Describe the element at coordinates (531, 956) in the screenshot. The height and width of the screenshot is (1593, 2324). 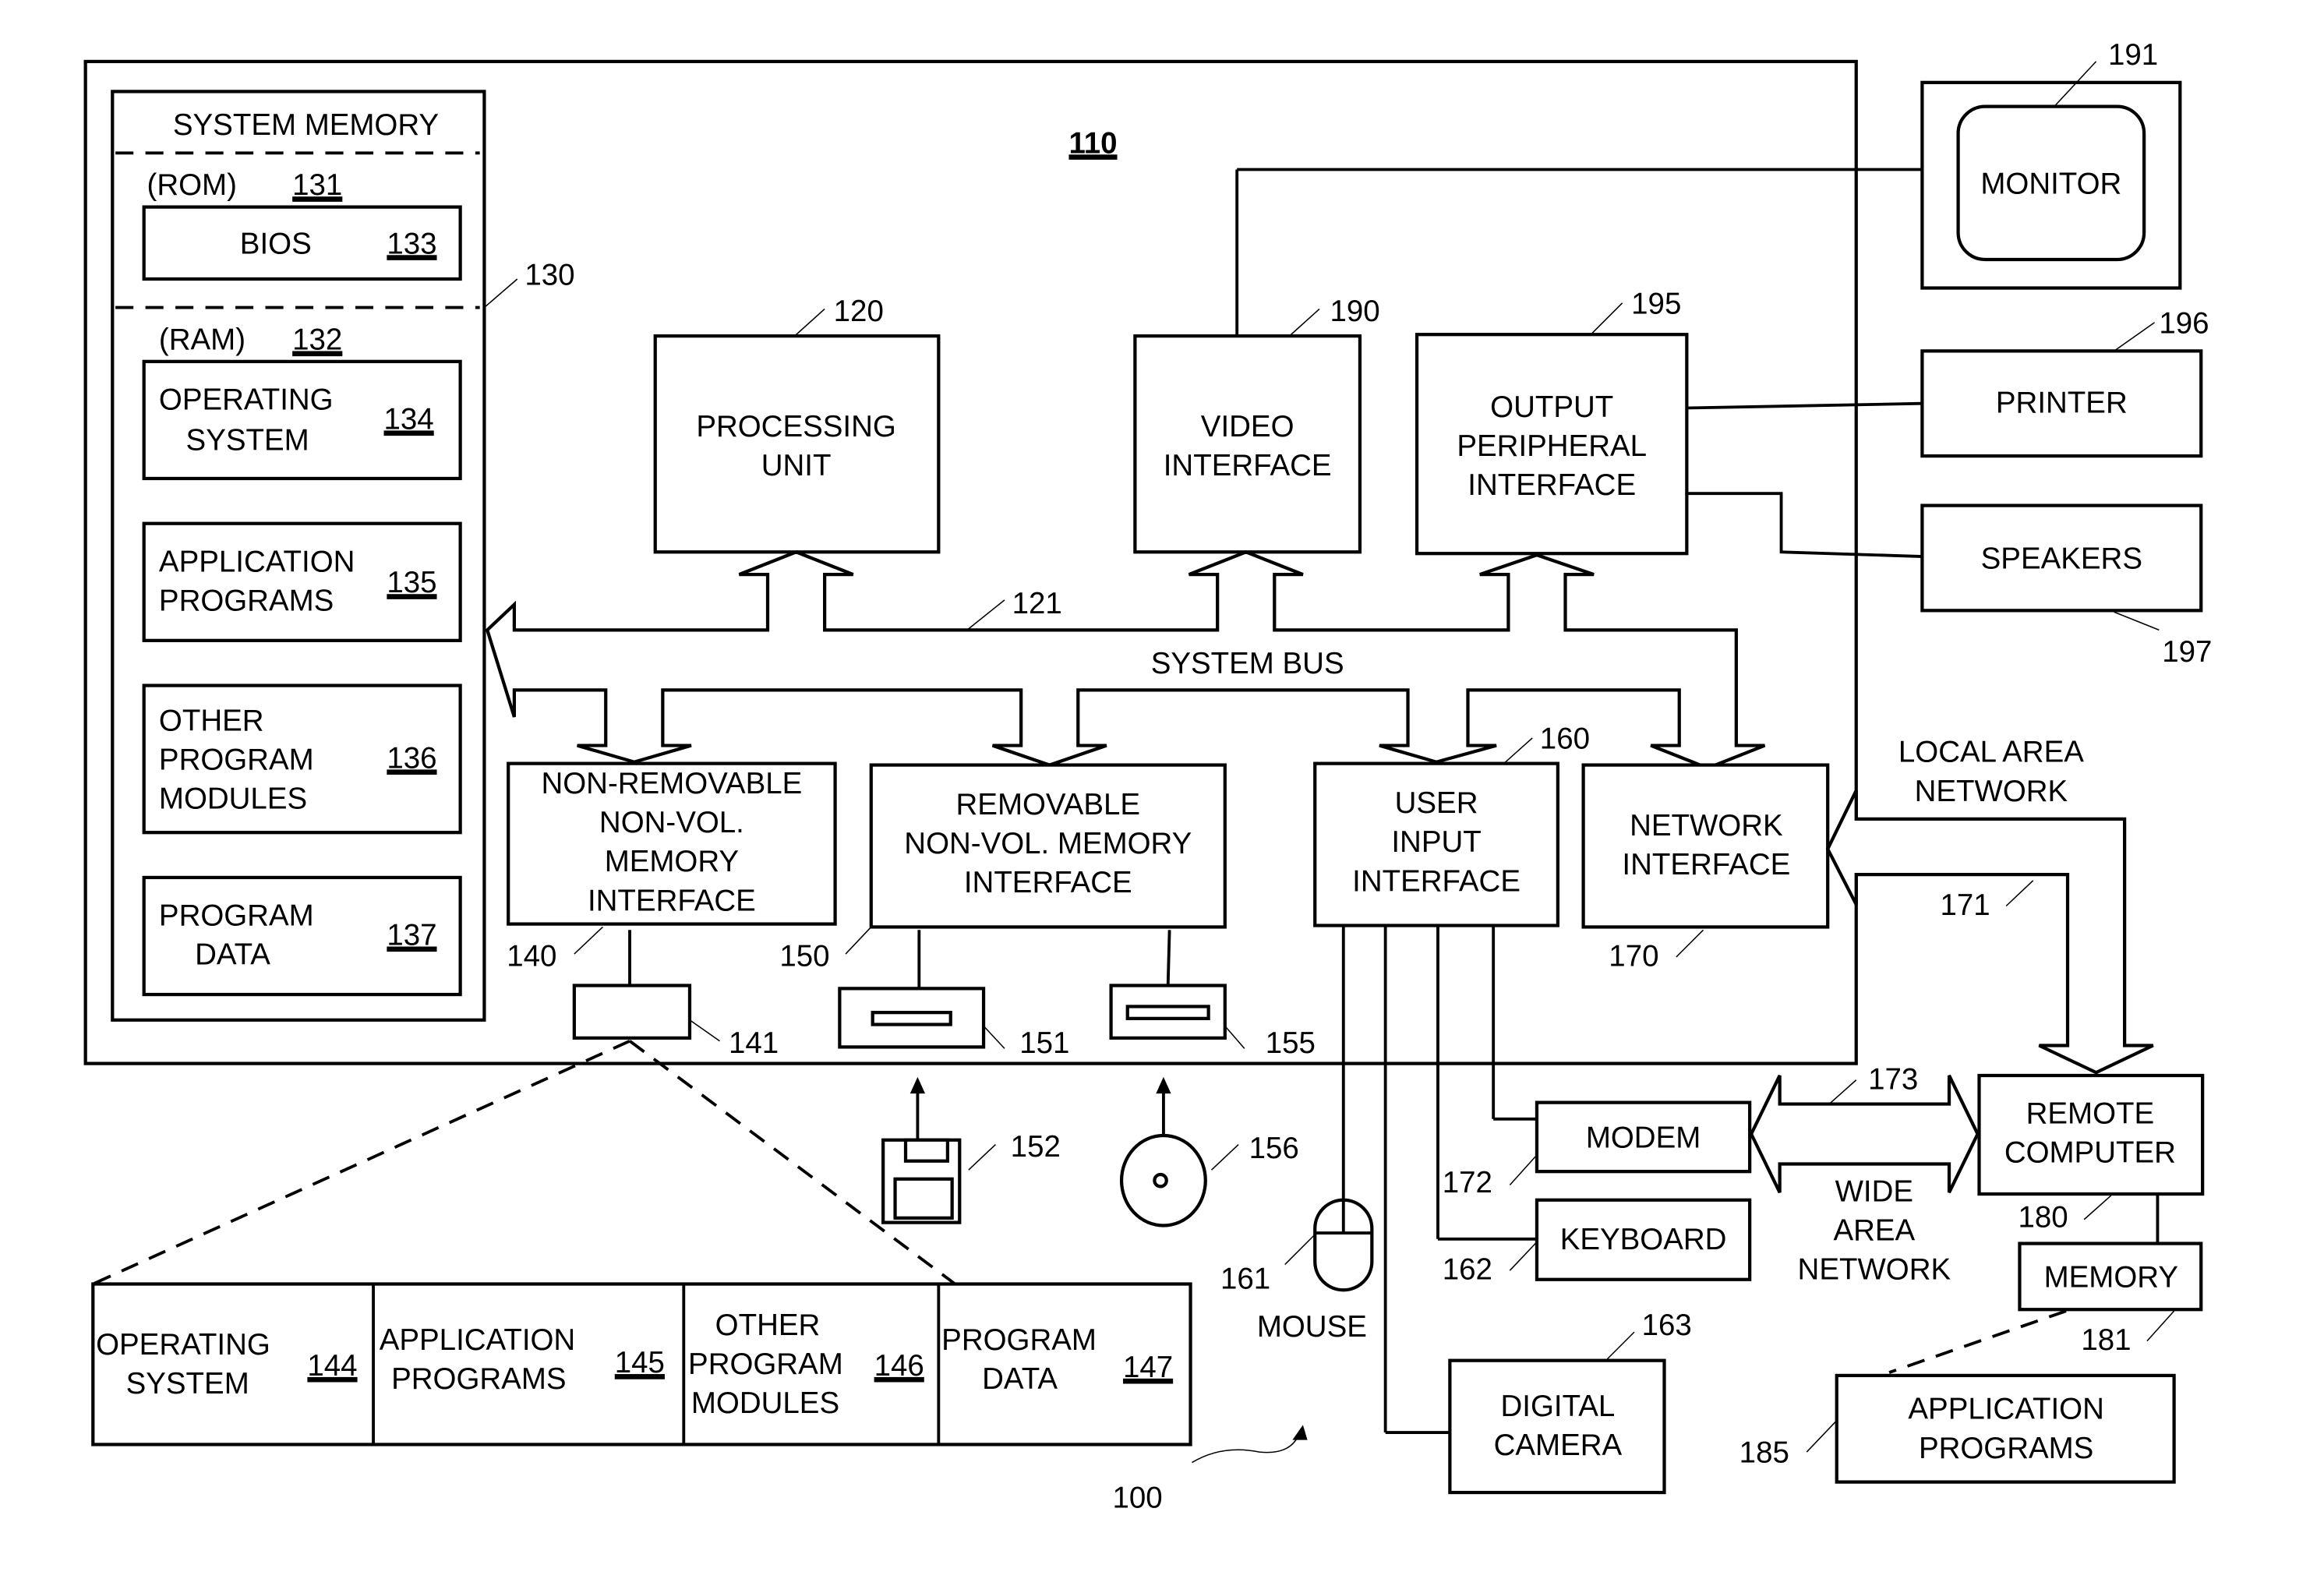
I see `non-removable-ref: 140` at that location.